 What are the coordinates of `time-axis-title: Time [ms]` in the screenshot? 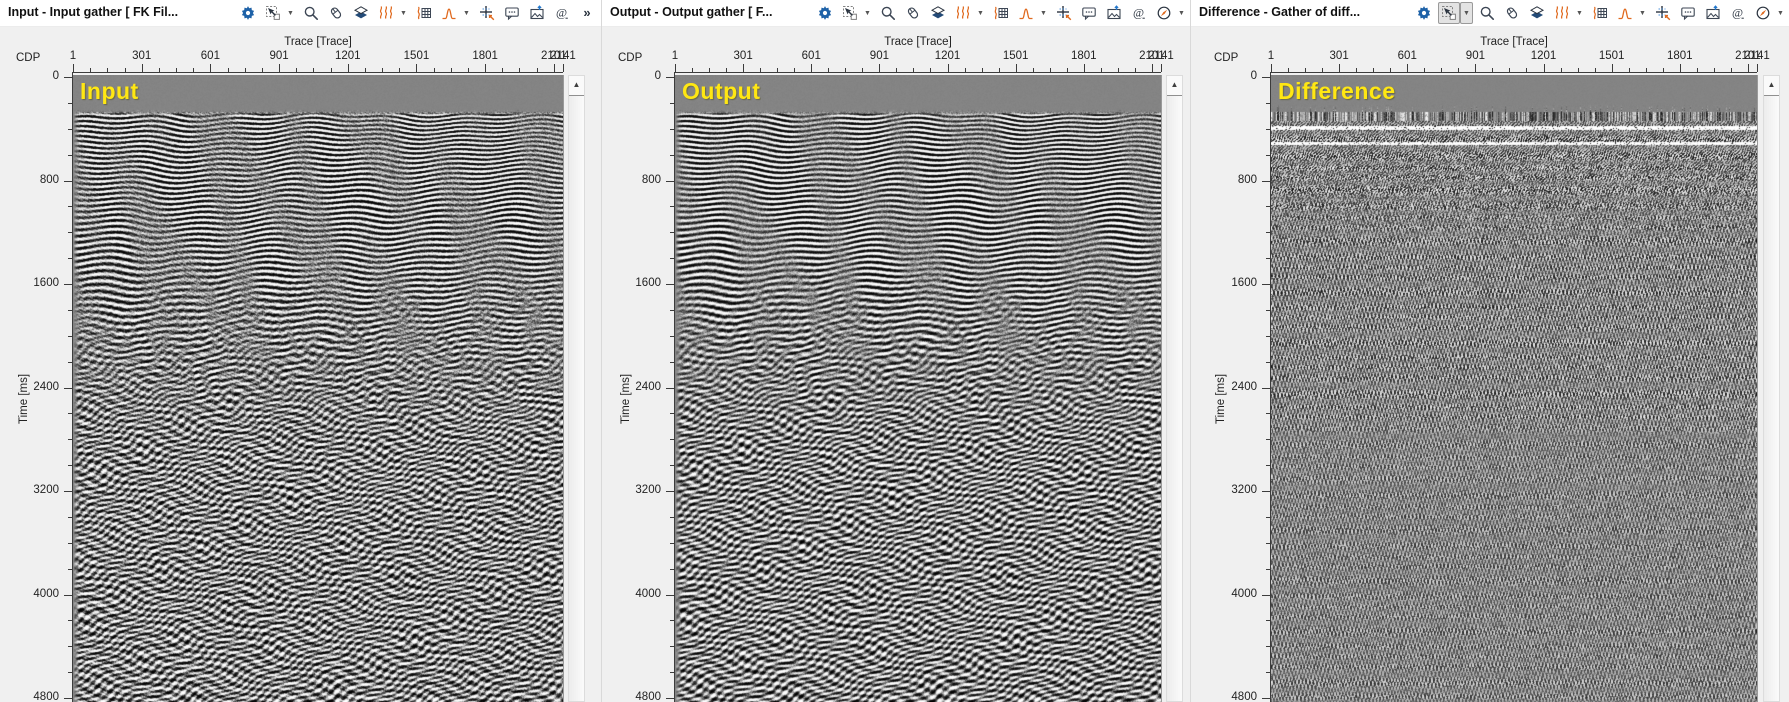 It's located at (1221, 398).